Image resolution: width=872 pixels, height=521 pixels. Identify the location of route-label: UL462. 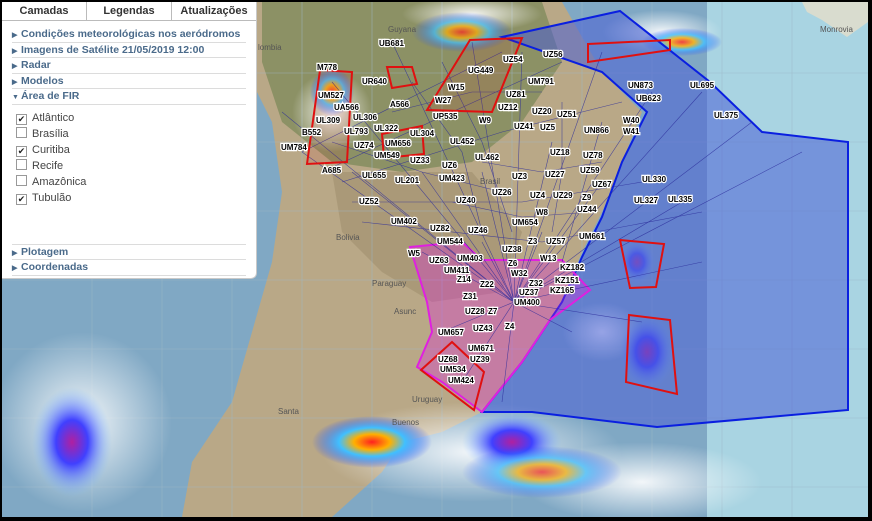
(487, 157).